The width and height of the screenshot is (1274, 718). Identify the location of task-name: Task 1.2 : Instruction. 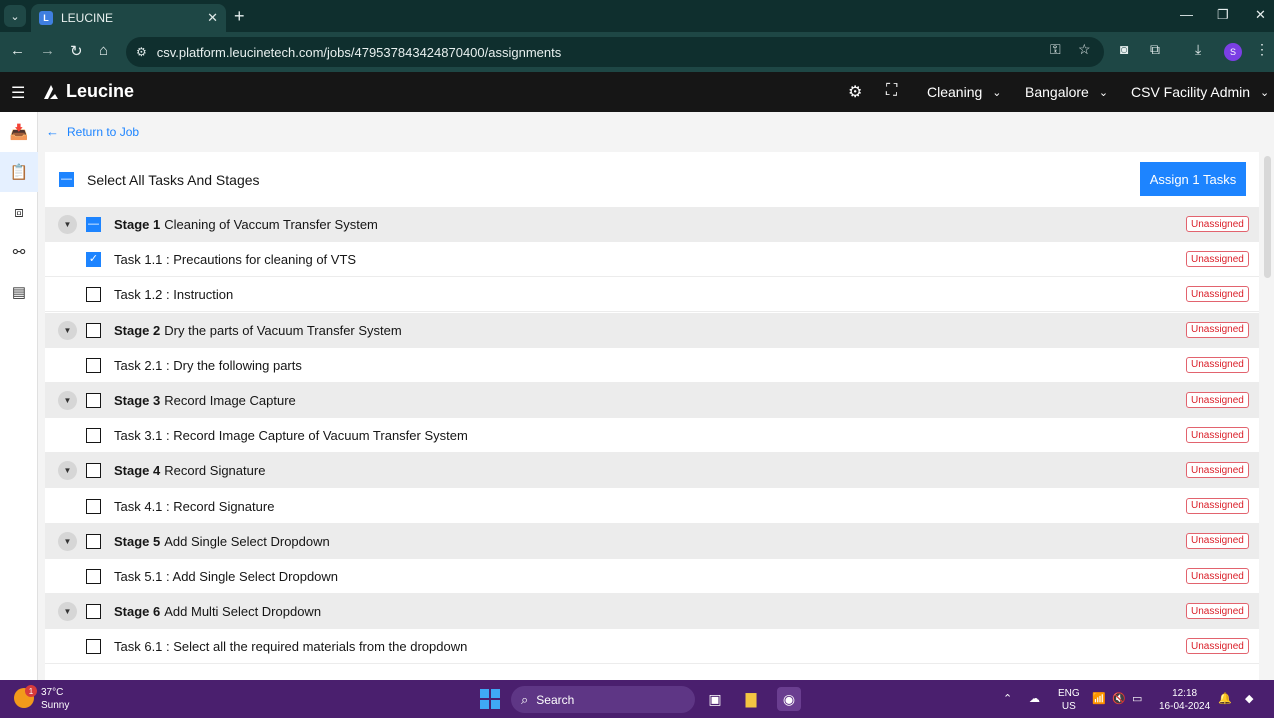
(173, 294).